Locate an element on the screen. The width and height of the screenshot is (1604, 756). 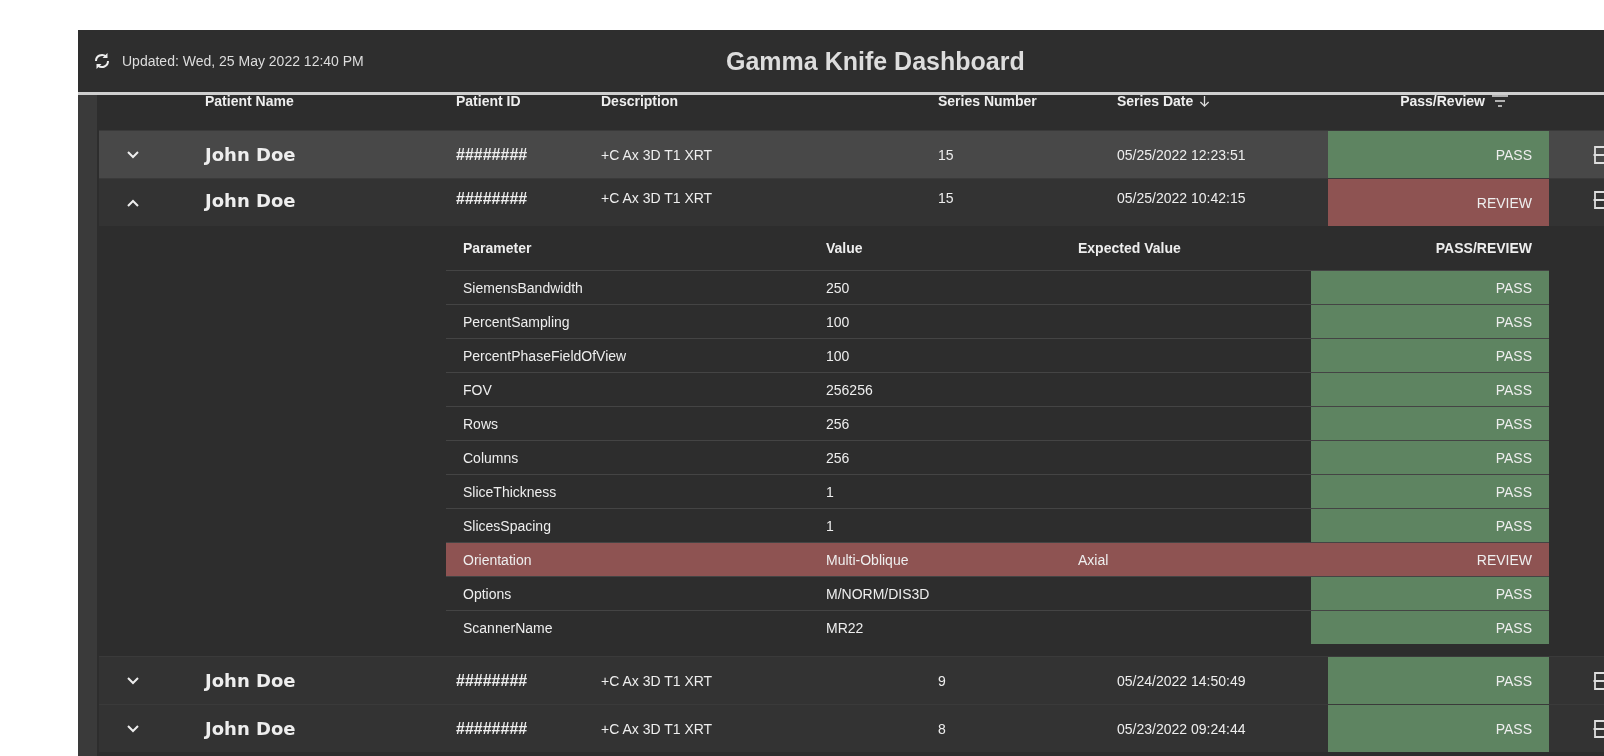
table-row: John Doe ######## +C Ax 3D T1 XRT 15 05/25/2022 10:42:15 REVIEW is located at coordinates (851, 202).